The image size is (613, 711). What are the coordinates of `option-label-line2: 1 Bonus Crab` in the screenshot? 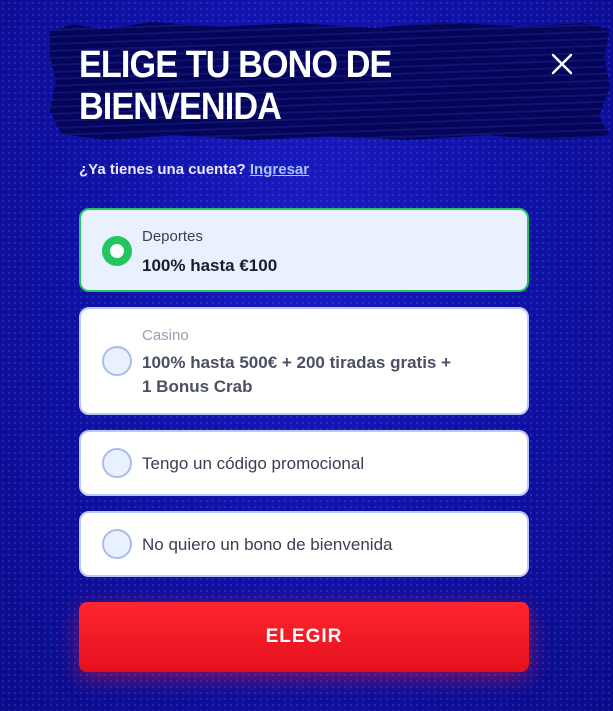 It's located at (197, 386).